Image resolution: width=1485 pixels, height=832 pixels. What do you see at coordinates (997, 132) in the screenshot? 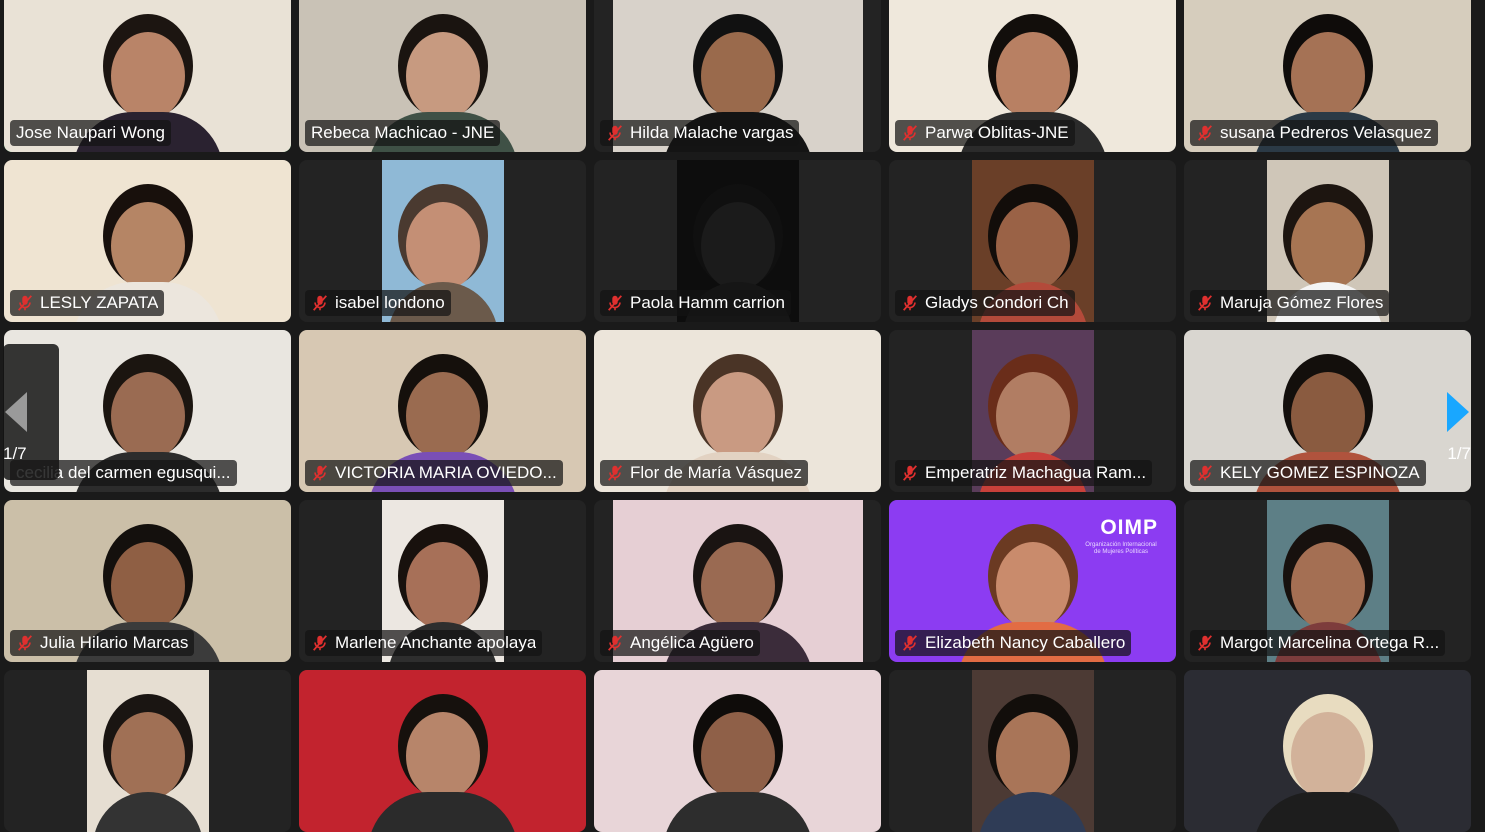
I see `participant-name: Parwa Oblitas-JNE` at bounding box center [997, 132].